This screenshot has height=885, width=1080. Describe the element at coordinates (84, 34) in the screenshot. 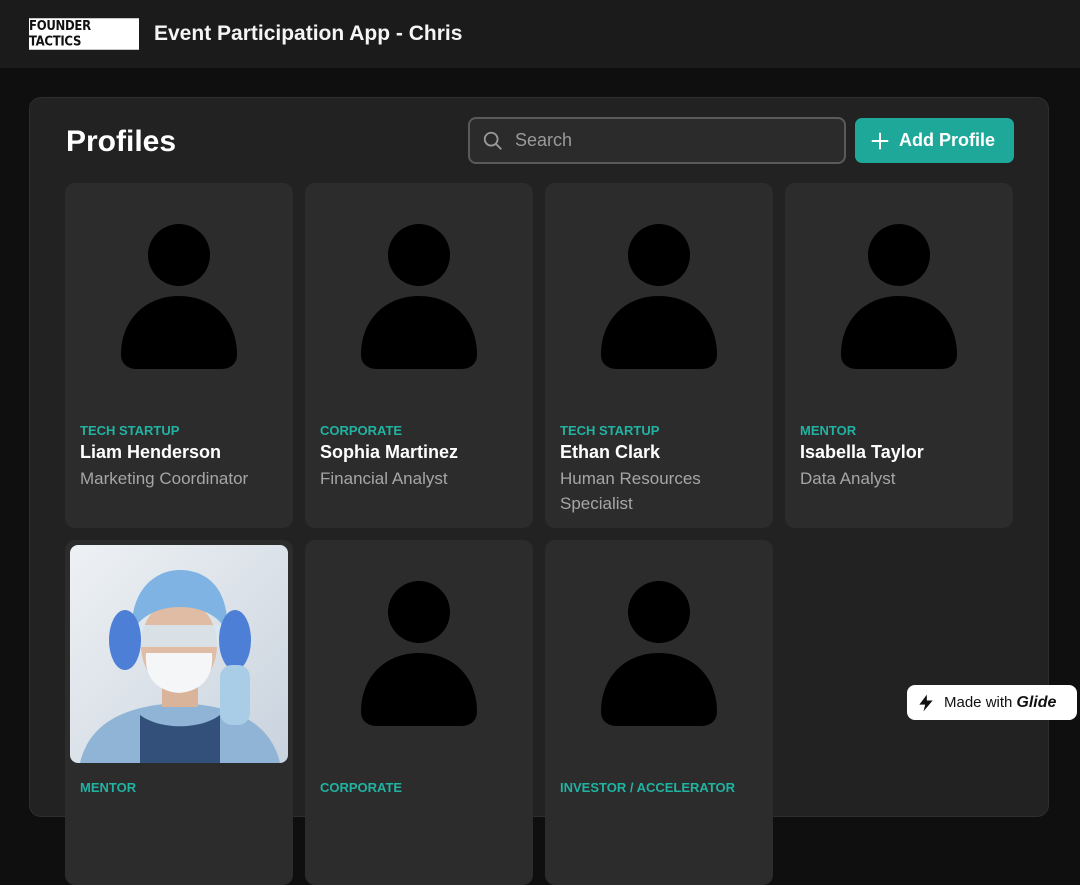

I see `founder-tactics-logo: FOUNDER TACTICS` at that location.